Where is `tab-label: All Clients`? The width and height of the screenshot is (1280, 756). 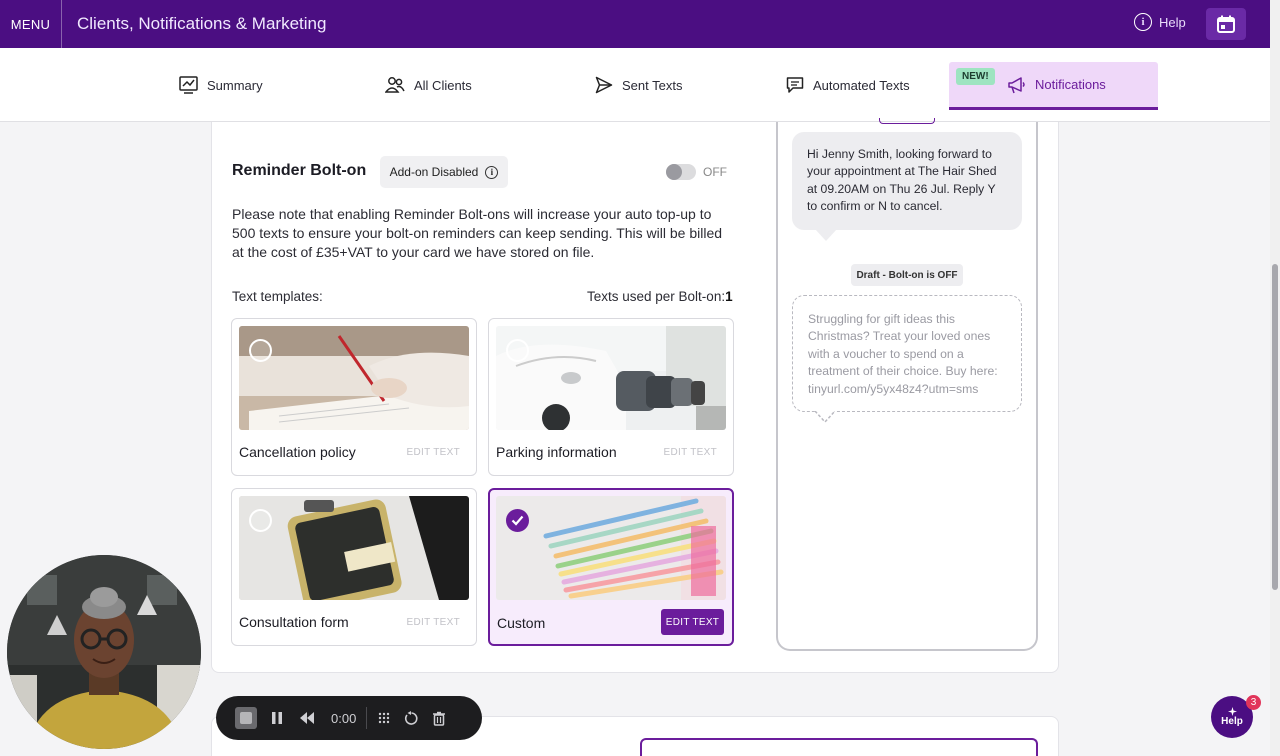
tab-label: All Clients is located at coordinates (443, 85).